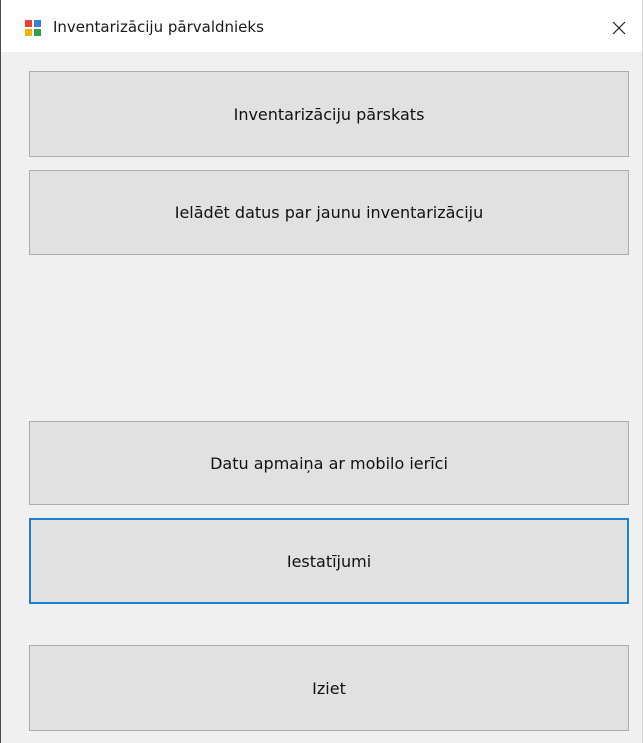 The width and height of the screenshot is (643, 743). Describe the element at coordinates (158, 27) in the screenshot. I see `window-title: Inventarizāciju pārvaldnieks` at that location.